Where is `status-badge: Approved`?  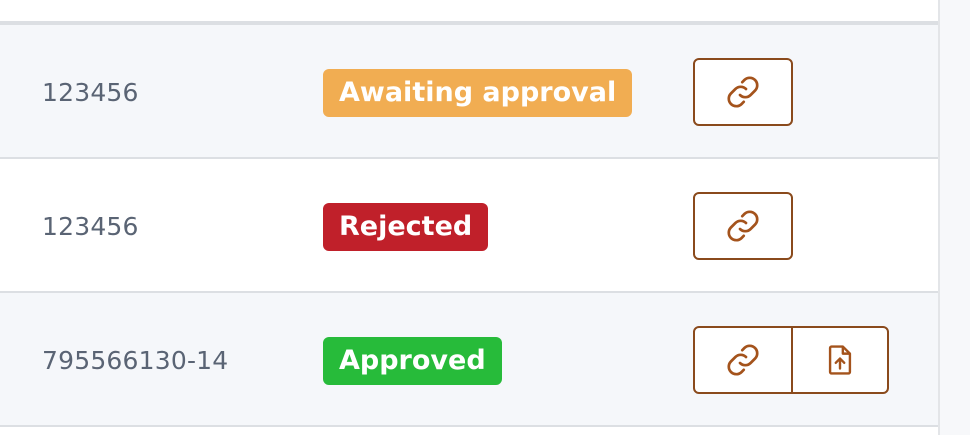 status-badge: Approved is located at coordinates (412, 361).